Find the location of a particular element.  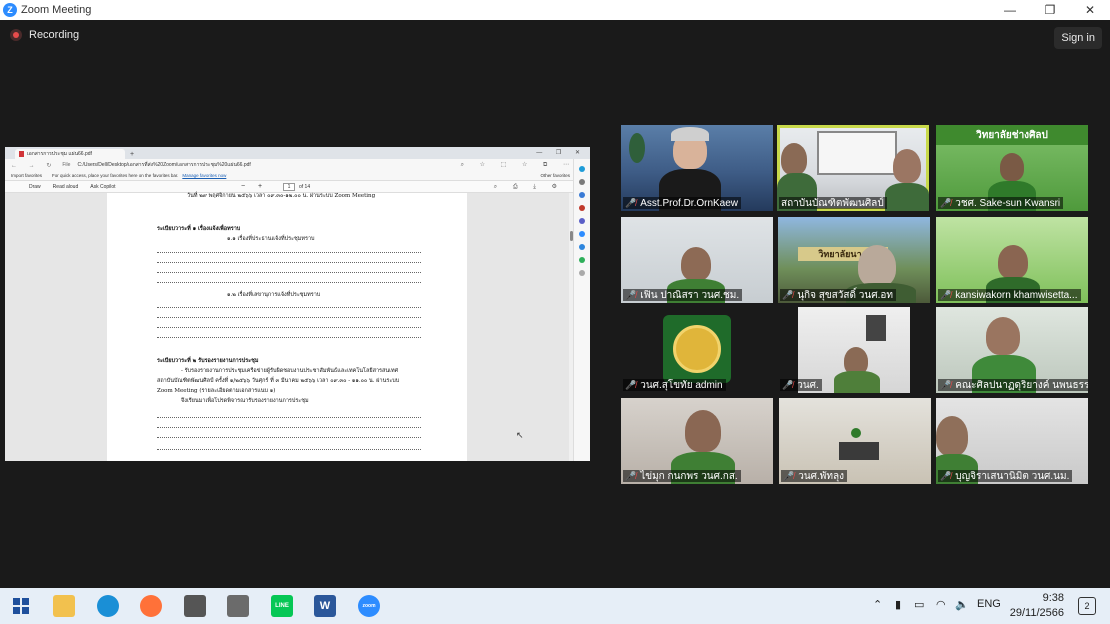

read-aloud-button: Read aloud is located at coordinates (66, 187).